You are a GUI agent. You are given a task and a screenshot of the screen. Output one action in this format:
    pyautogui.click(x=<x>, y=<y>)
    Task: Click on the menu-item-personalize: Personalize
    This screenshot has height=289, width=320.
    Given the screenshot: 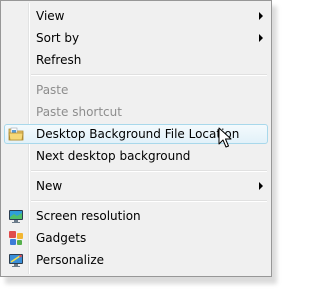 What is the action you would take?
    pyautogui.click(x=136, y=260)
    